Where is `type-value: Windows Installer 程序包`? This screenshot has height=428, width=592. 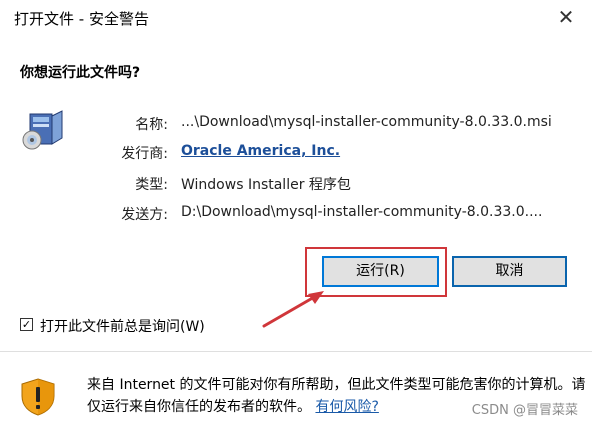
type-value: Windows Installer 程序包 is located at coordinates (266, 185).